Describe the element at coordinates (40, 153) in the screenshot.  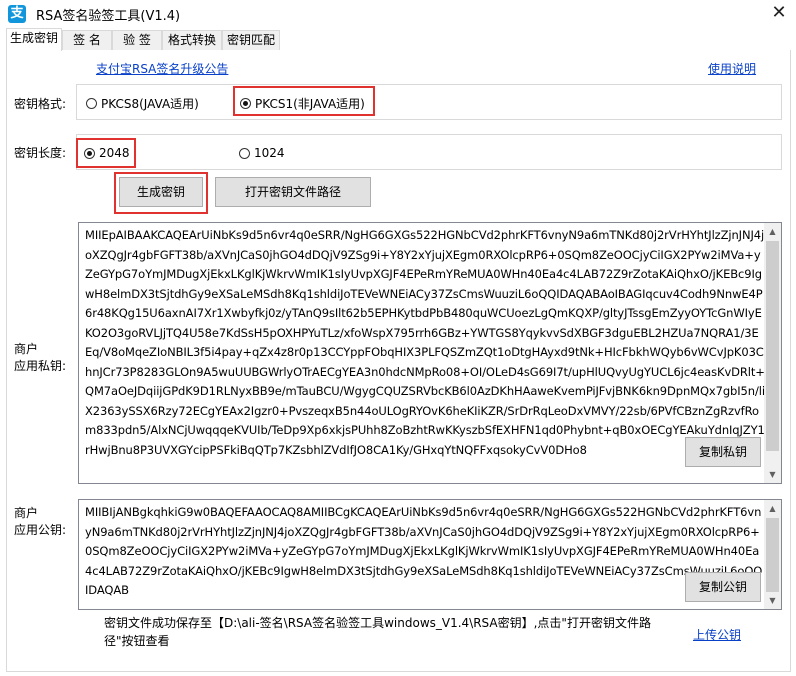
I see `key-length-label: 密钥长度:` at that location.